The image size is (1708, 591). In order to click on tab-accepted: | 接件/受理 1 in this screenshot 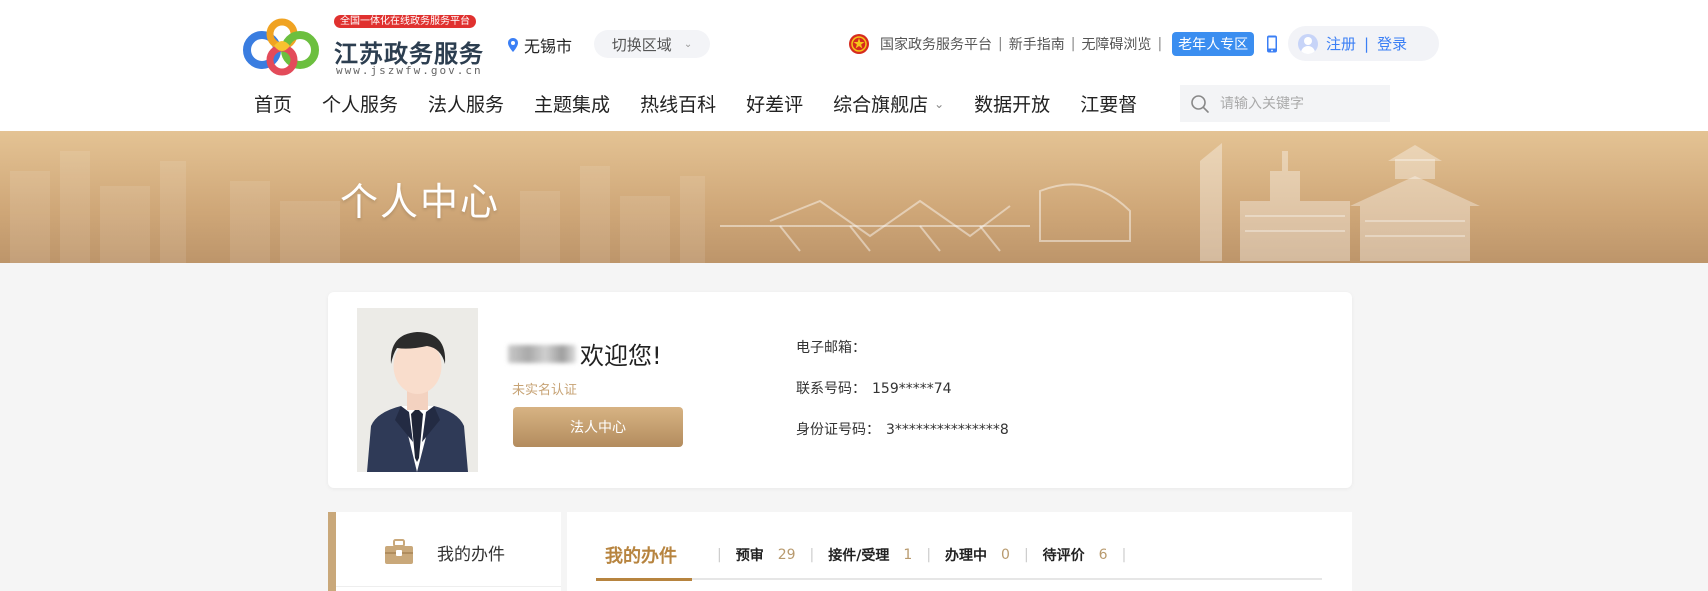, I will do `click(854, 555)`.